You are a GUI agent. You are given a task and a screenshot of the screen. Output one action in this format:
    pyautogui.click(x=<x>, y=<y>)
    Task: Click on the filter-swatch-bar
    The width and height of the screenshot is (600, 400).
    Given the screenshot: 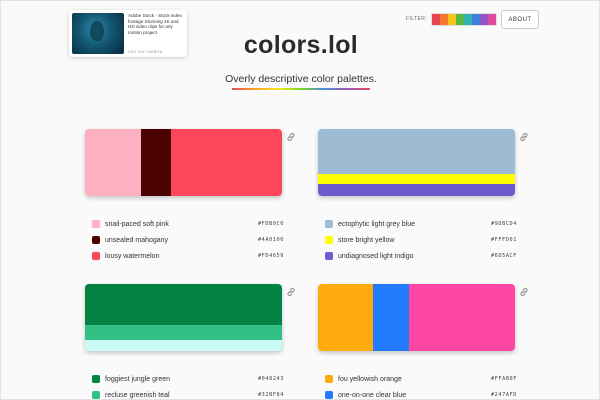 What is the action you would take?
    pyautogui.click(x=464, y=19)
    